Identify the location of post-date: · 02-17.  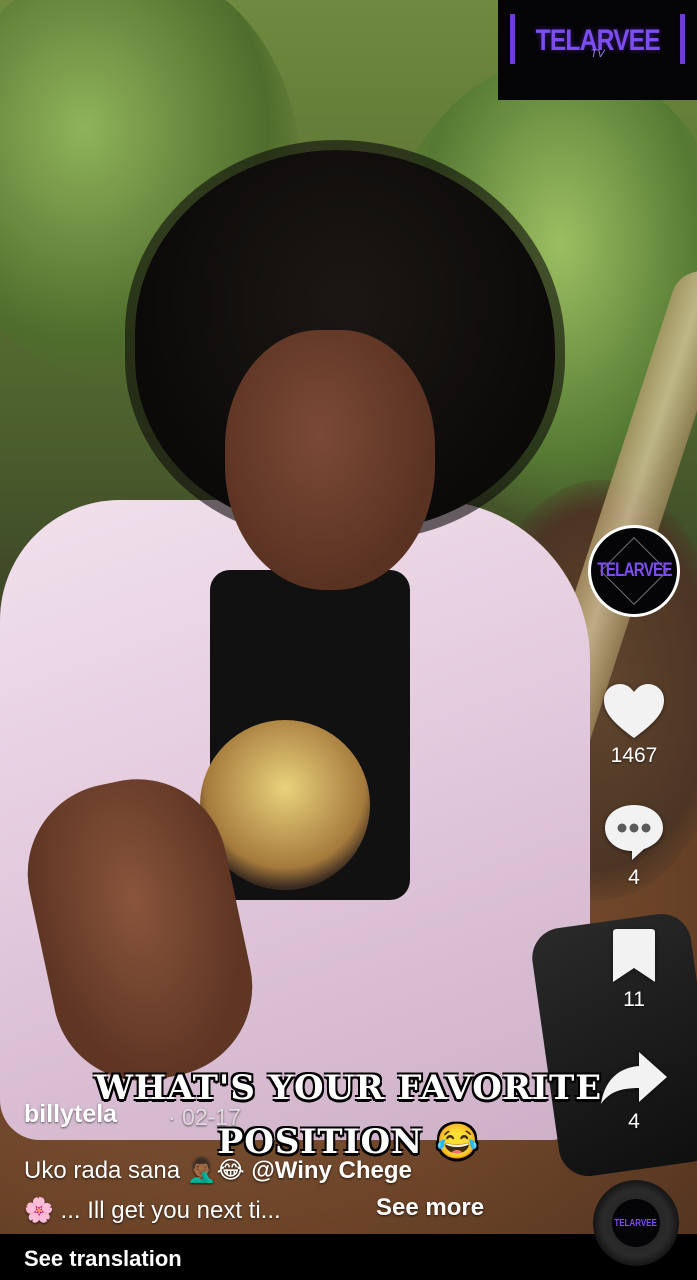
(204, 1117).